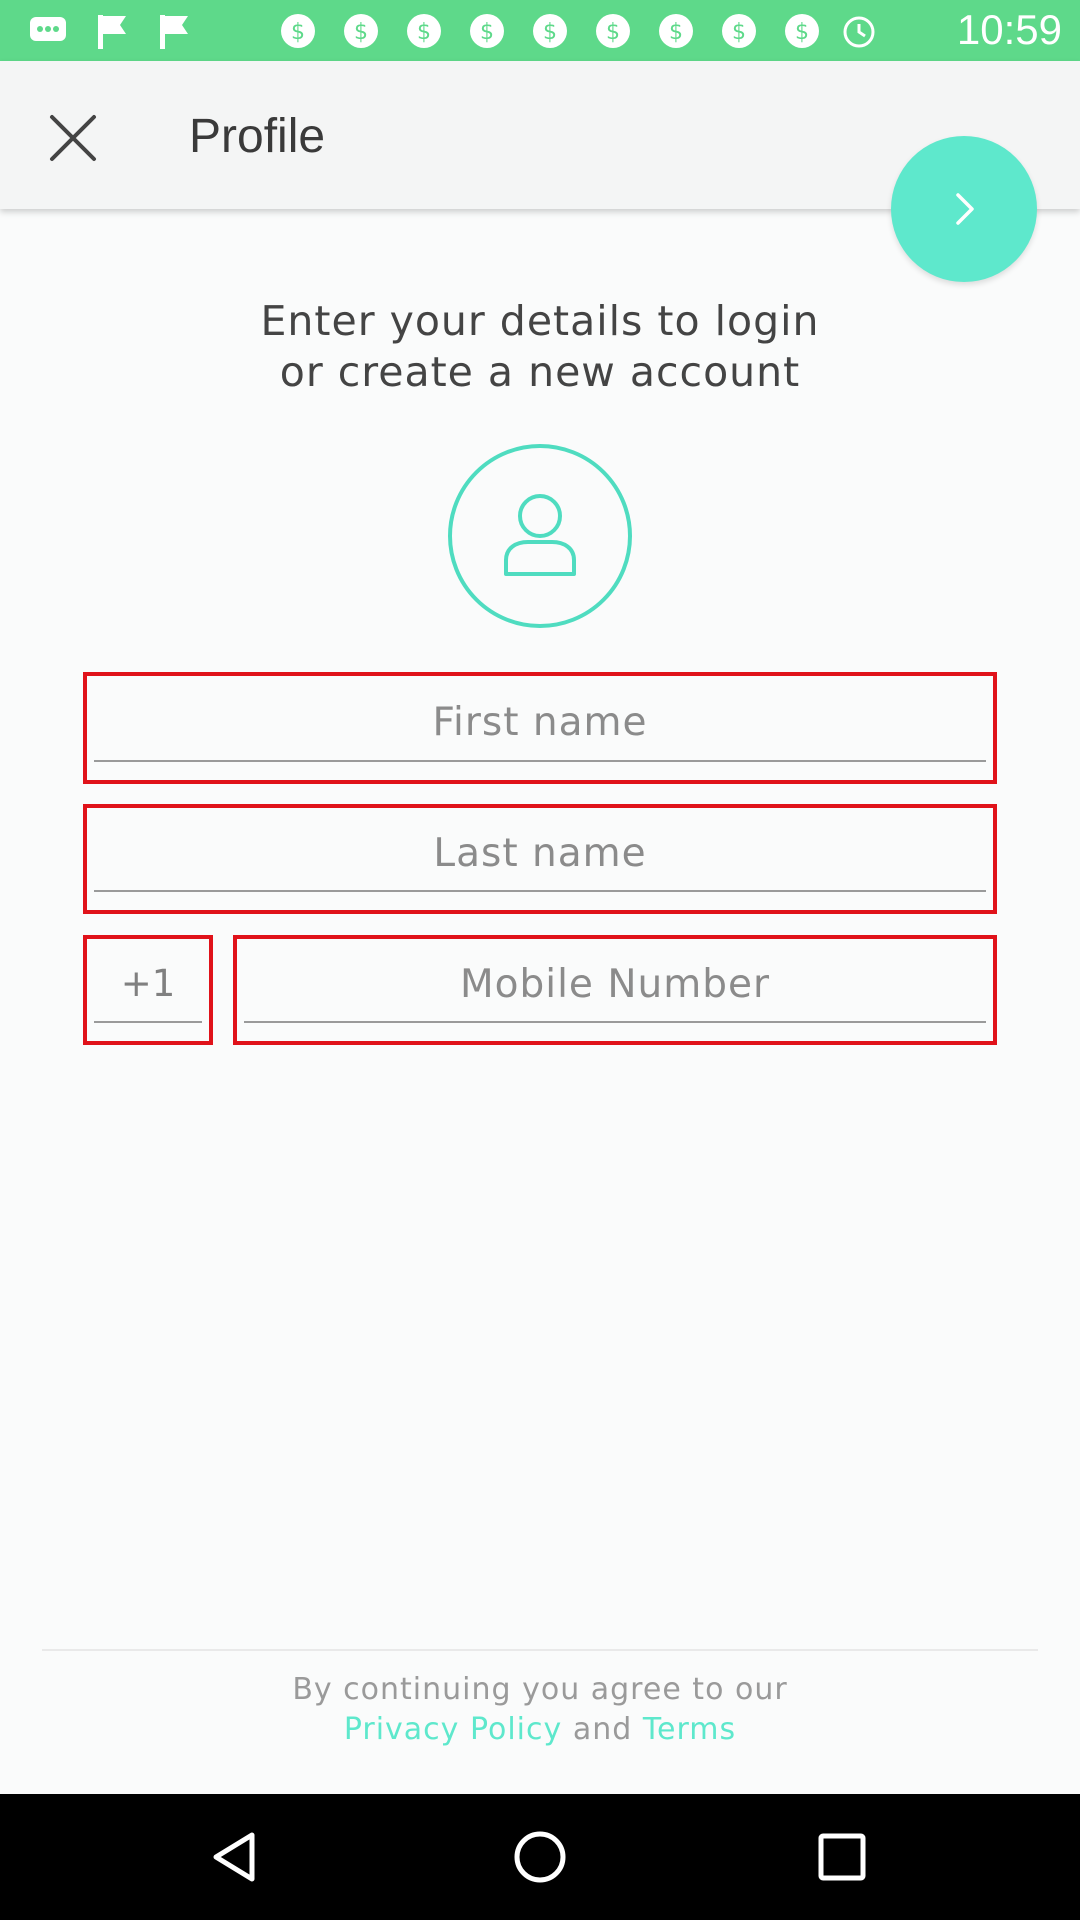  I want to click on mobile-number-field-box, so click(615, 990).